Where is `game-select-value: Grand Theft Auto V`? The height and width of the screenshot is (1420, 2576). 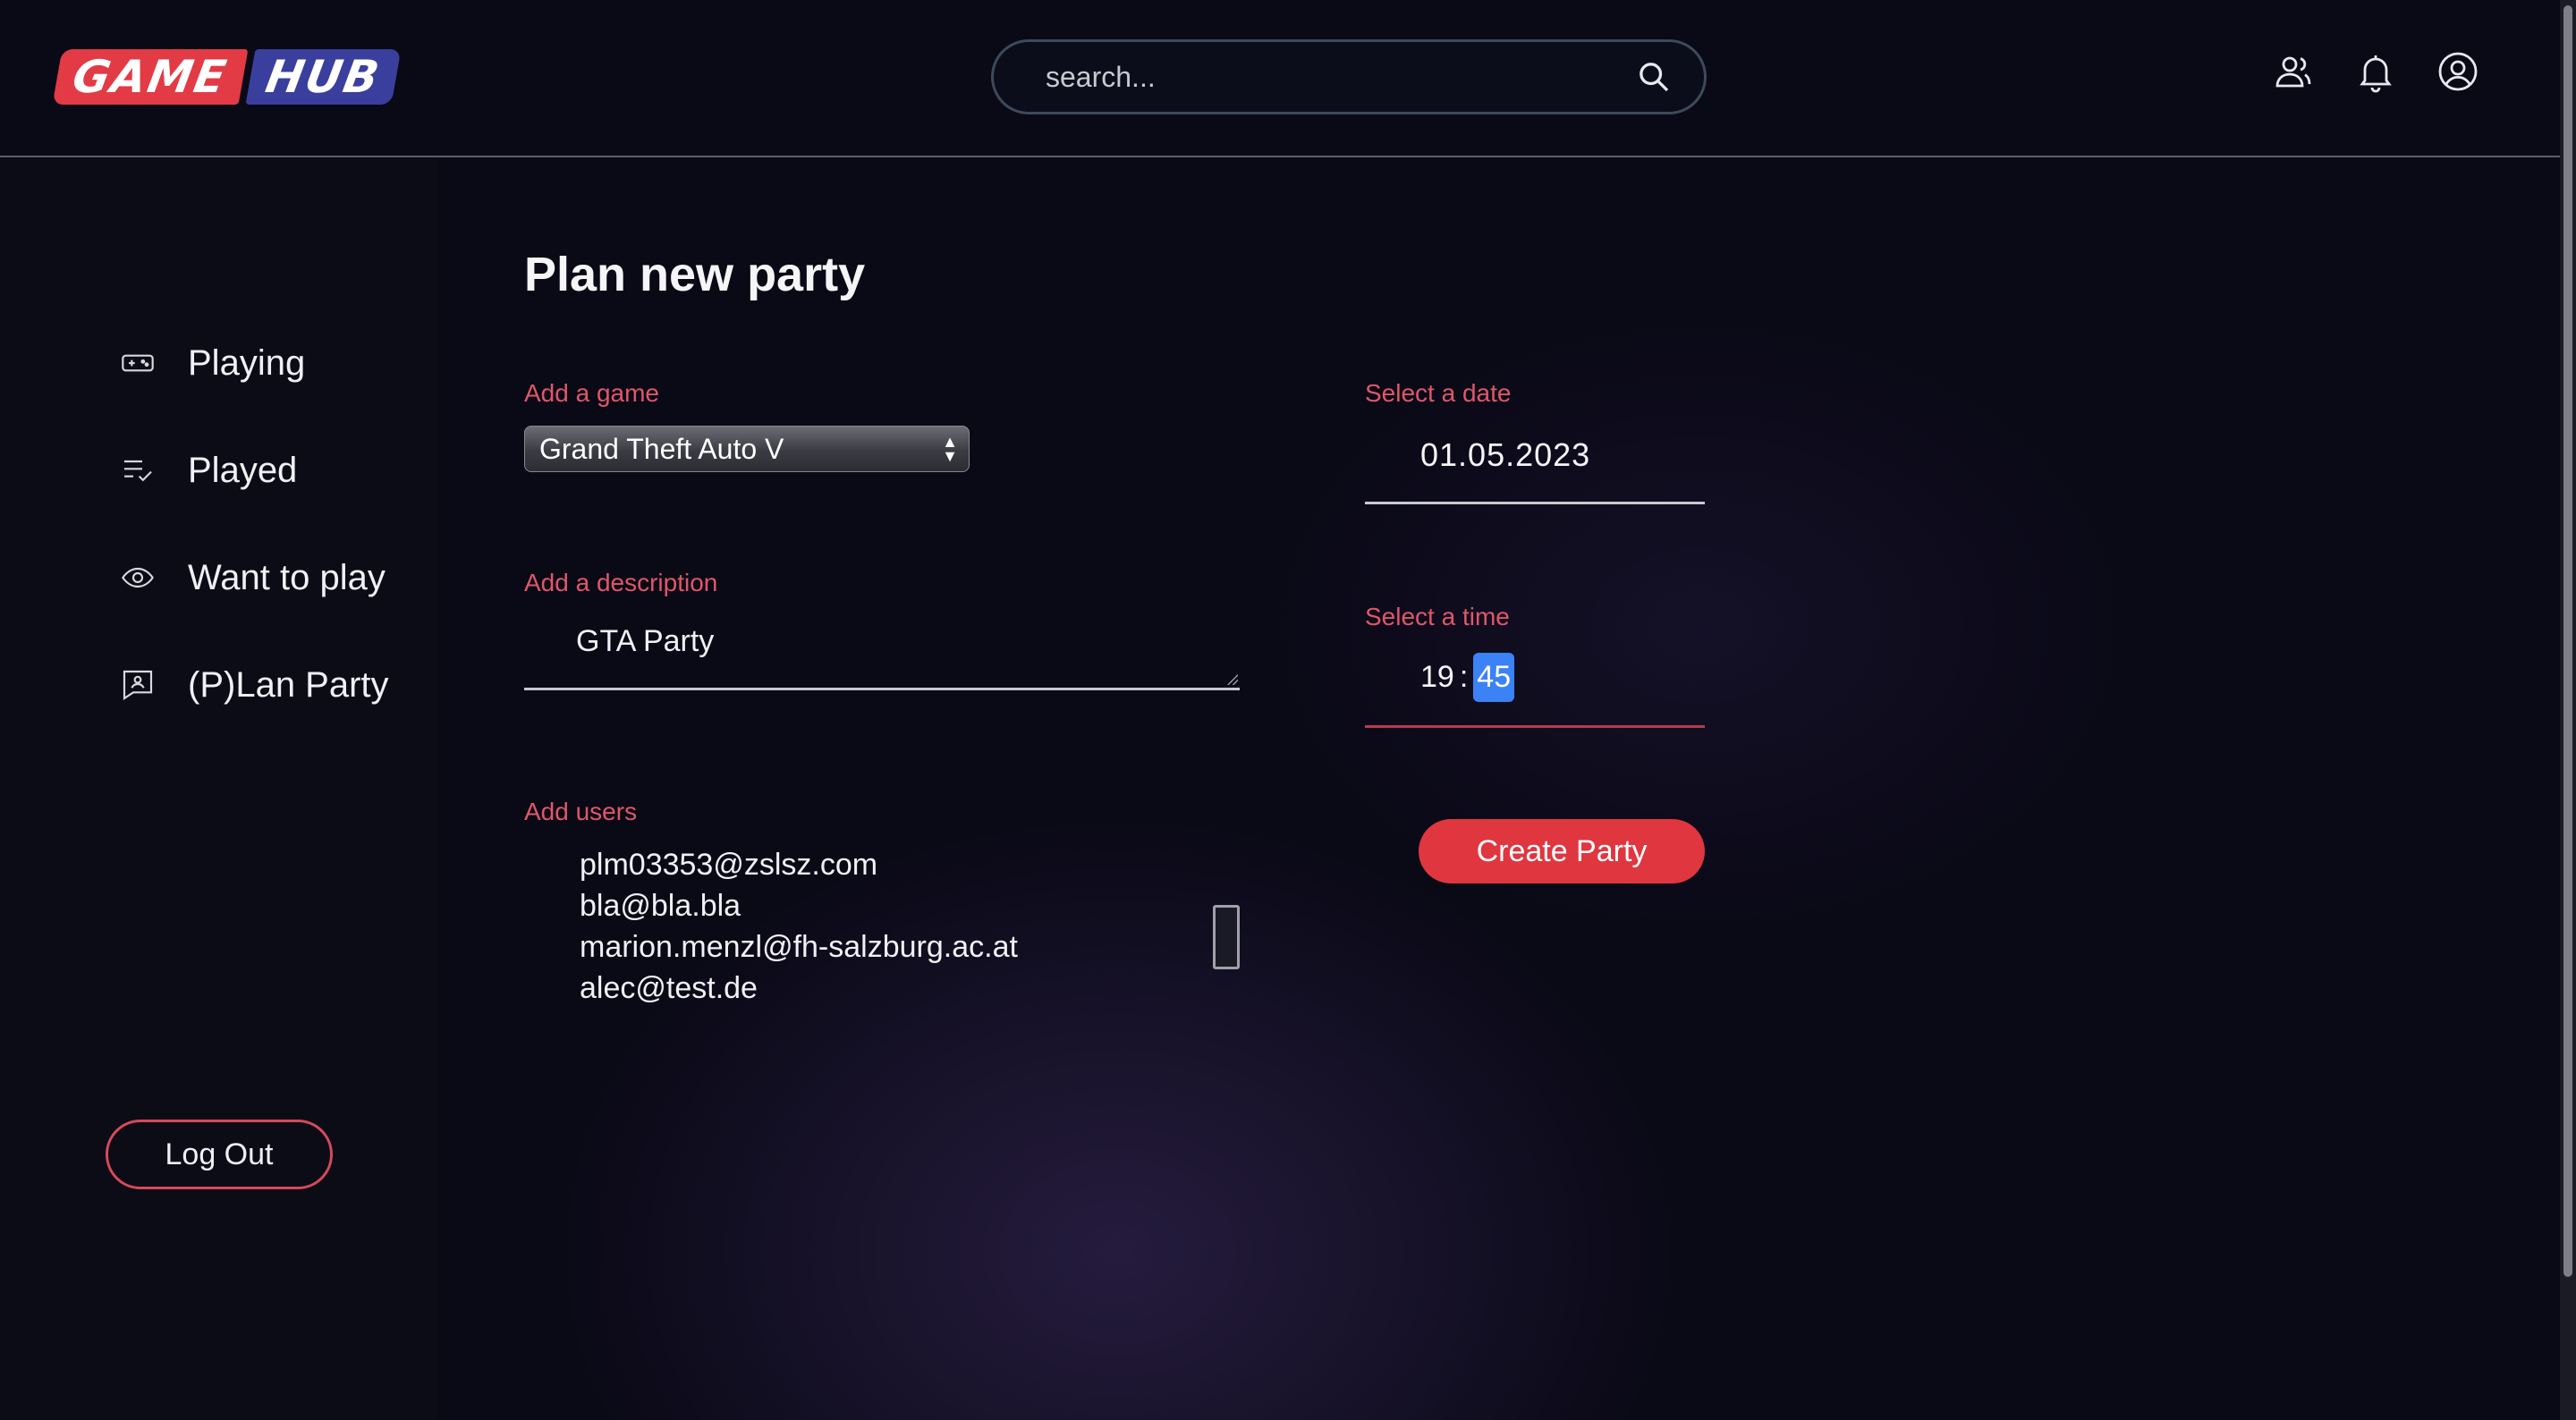 game-select-value: Grand Theft Auto V is located at coordinates (661, 449).